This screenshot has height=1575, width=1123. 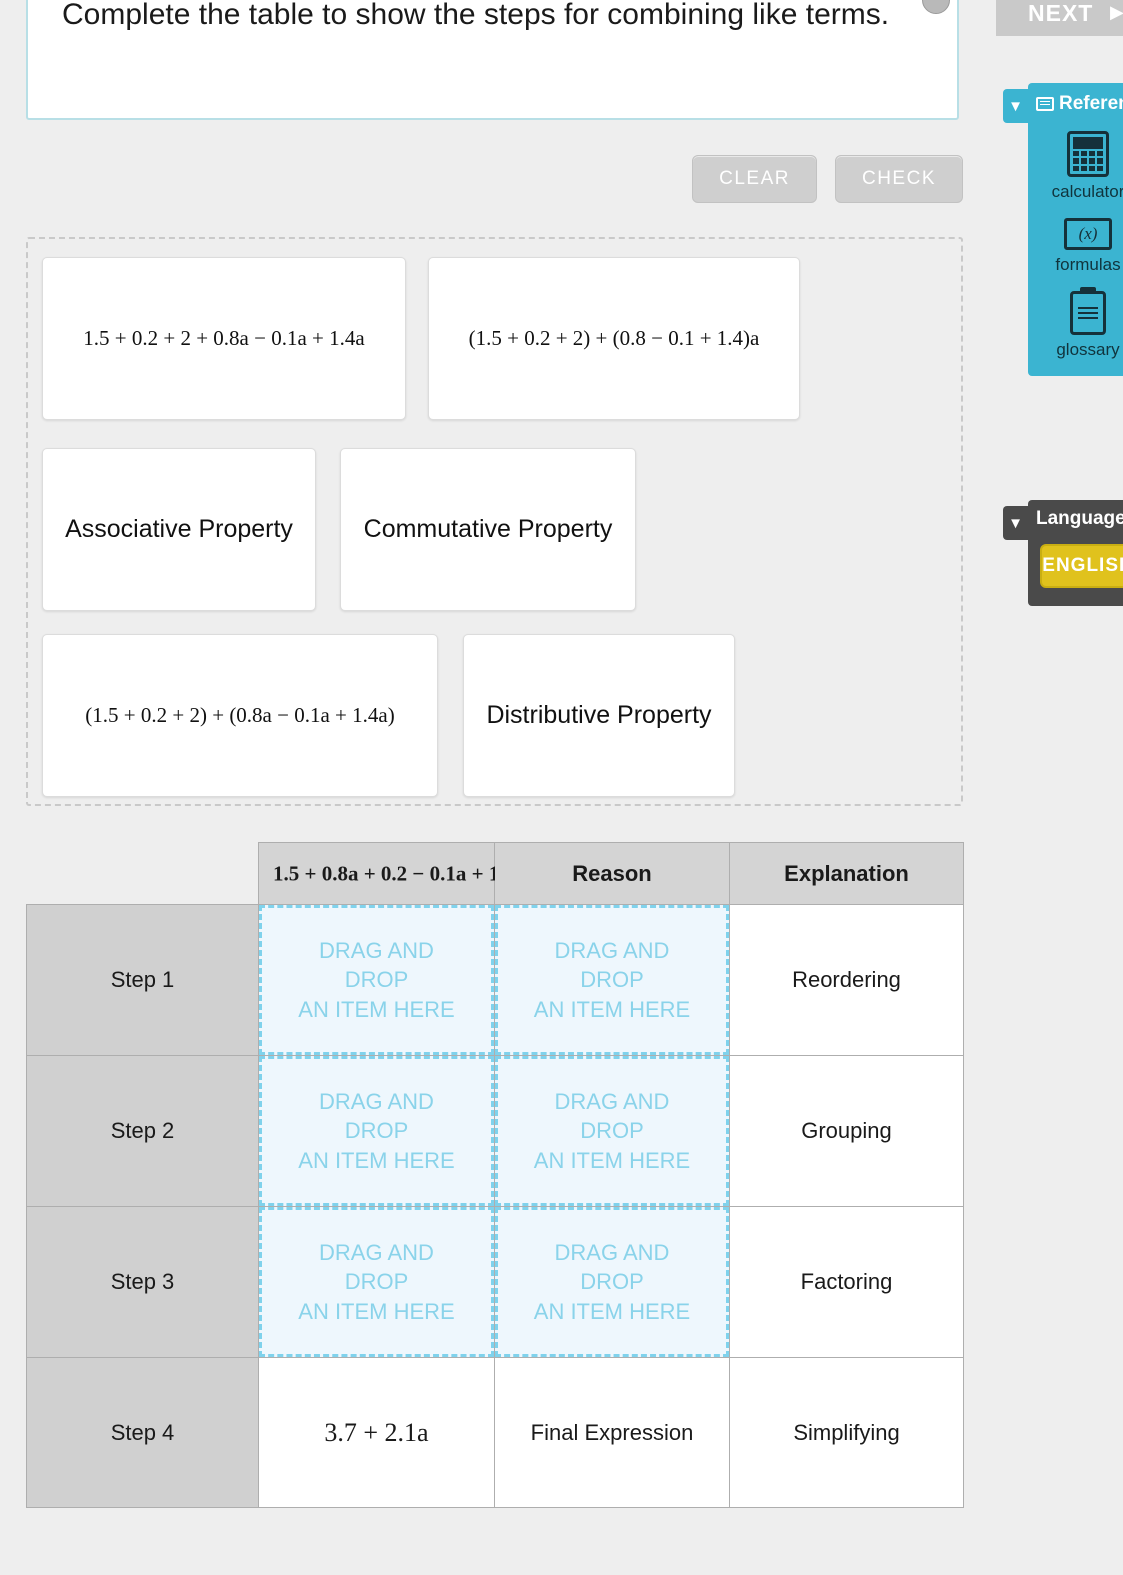 What do you see at coordinates (1087, 191) in the screenshot?
I see `calculator-tool-label: calculator` at bounding box center [1087, 191].